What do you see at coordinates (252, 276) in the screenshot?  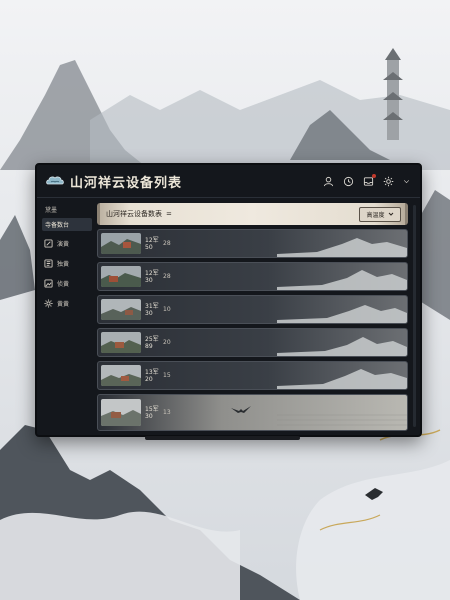 I see `device-row: 12军 30 28` at bounding box center [252, 276].